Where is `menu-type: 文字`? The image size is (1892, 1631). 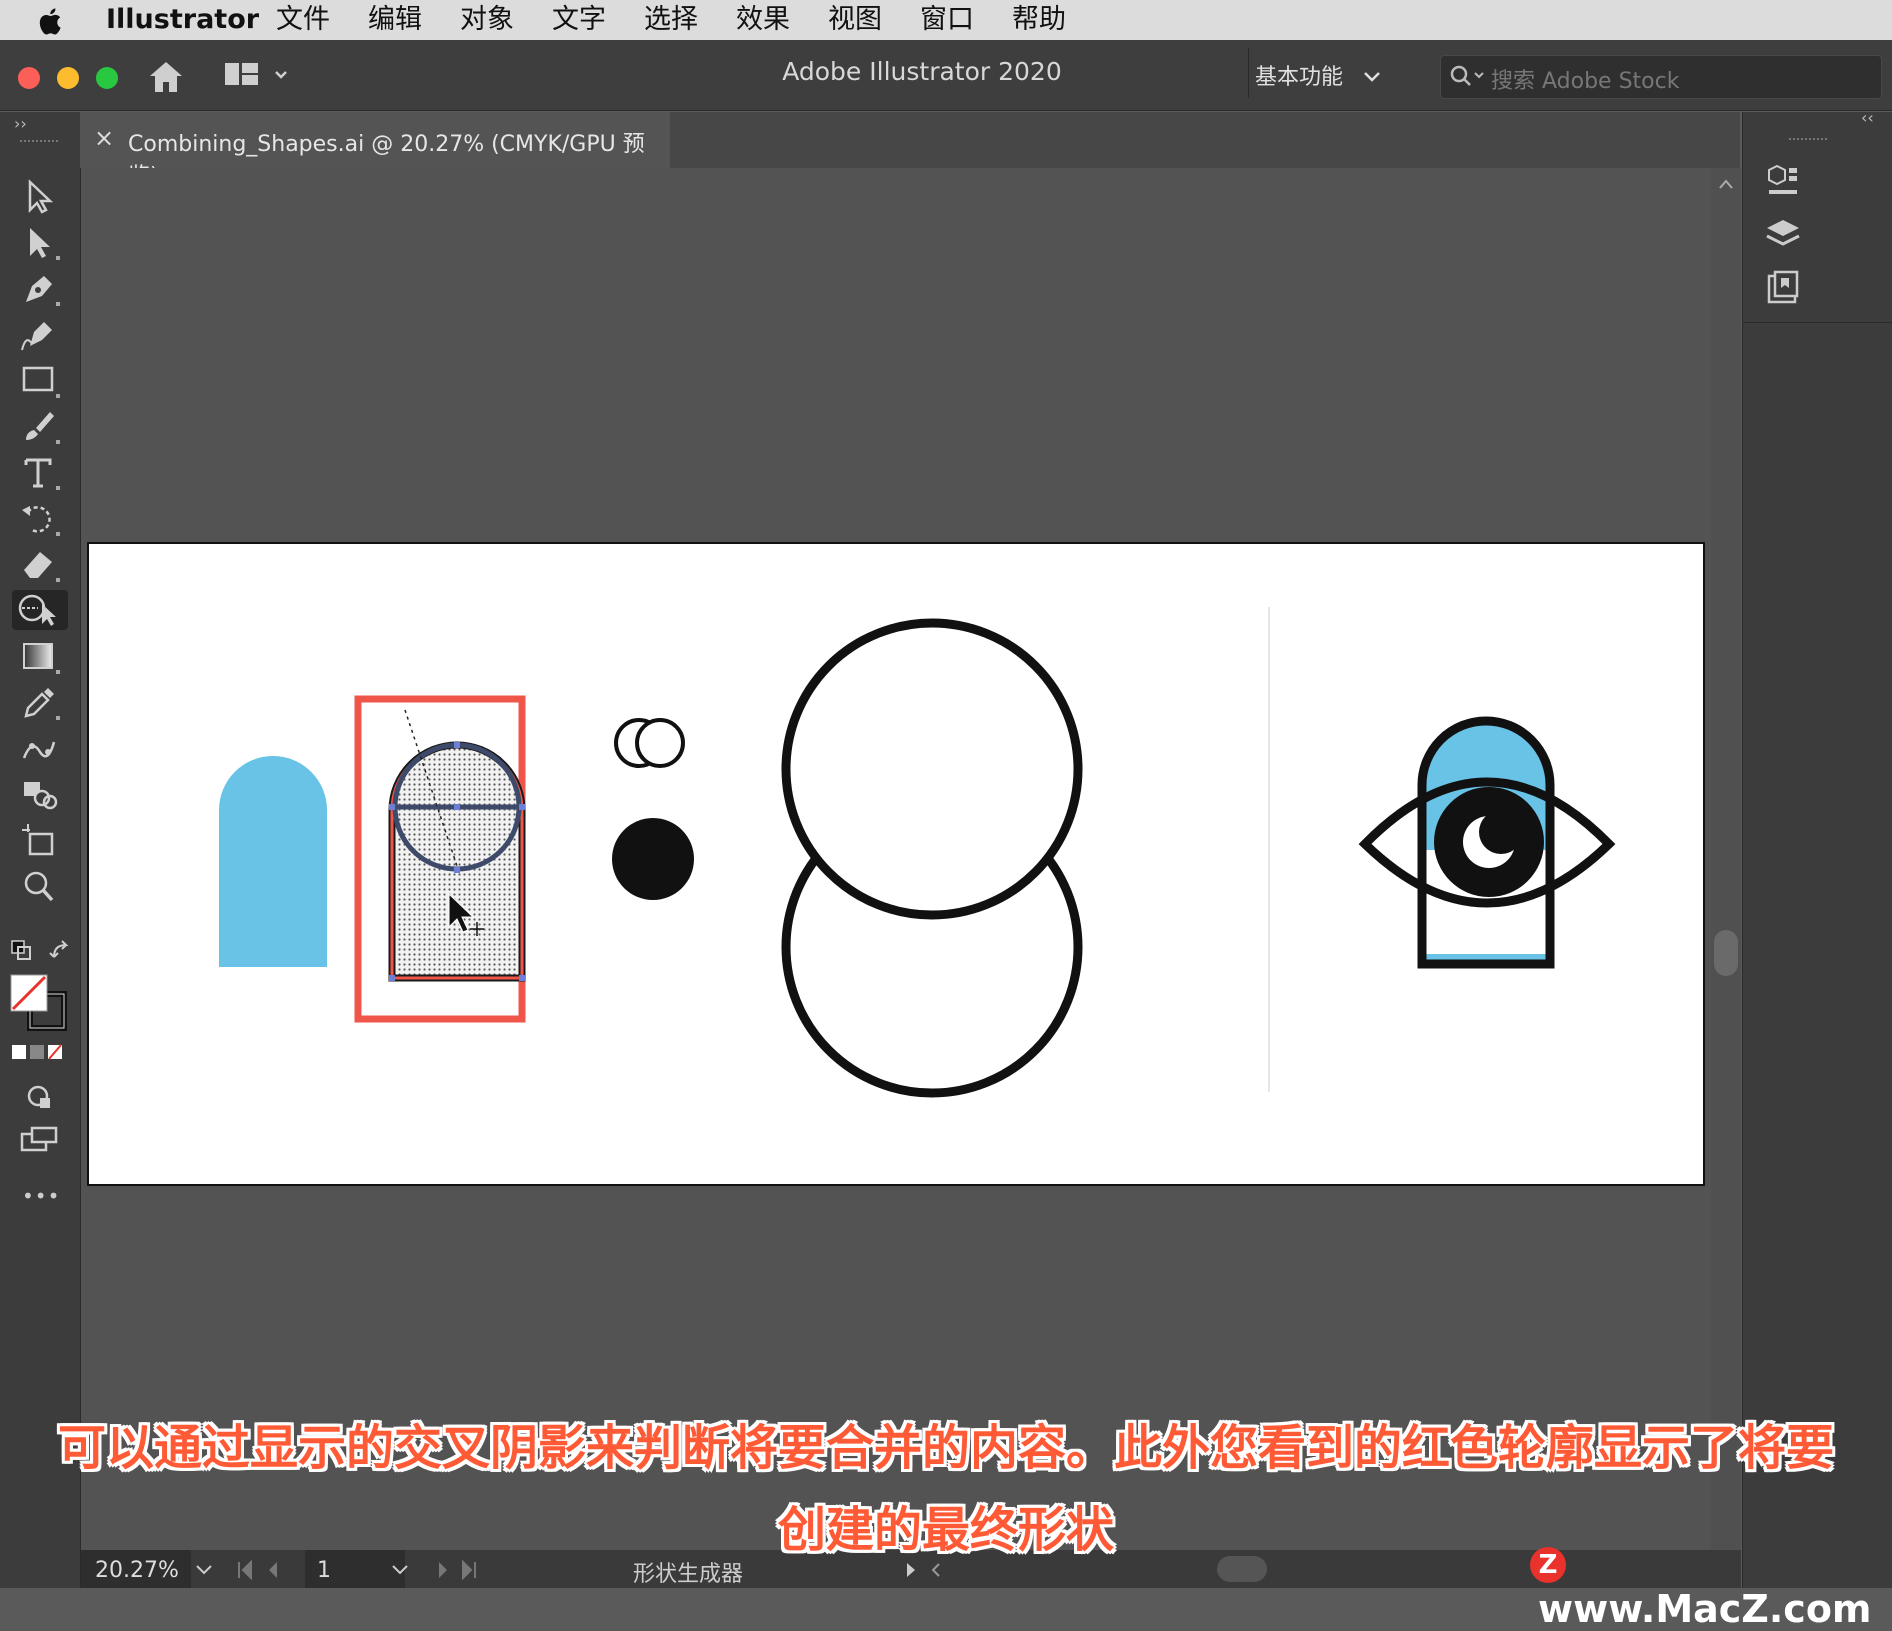 menu-type: 文字 is located at coordinates (579, 20).